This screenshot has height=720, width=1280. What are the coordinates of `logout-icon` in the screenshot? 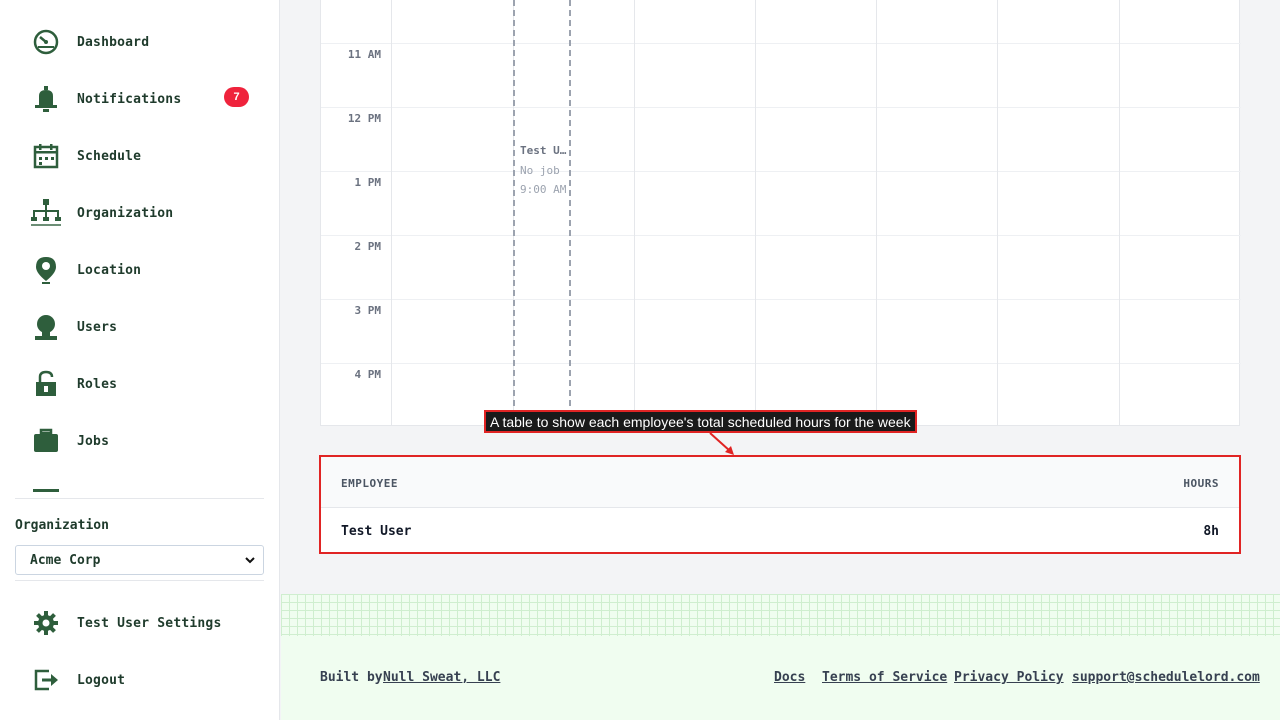 It's located at (46, 680).